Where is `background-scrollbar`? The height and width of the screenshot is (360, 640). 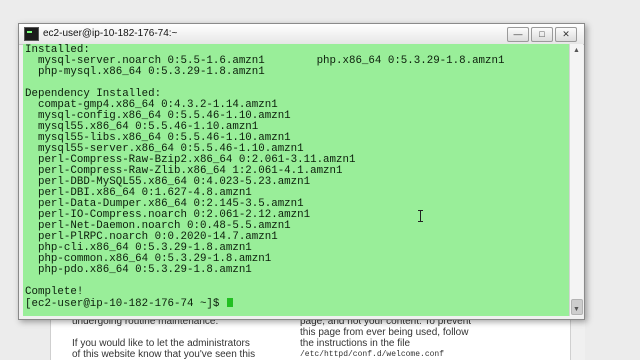
background-scrollbar is located at coordinates (577, 339).